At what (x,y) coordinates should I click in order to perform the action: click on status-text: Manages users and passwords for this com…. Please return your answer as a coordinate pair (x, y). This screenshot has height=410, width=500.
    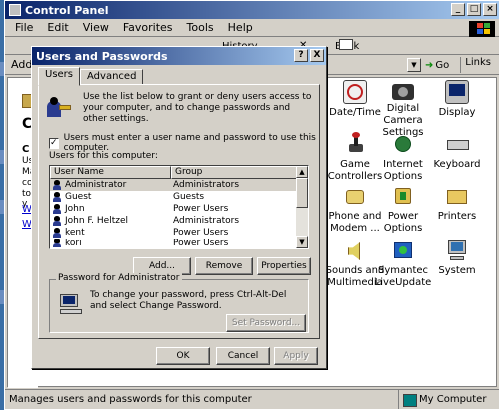
    Looking at the image, I should click on (202, 399).